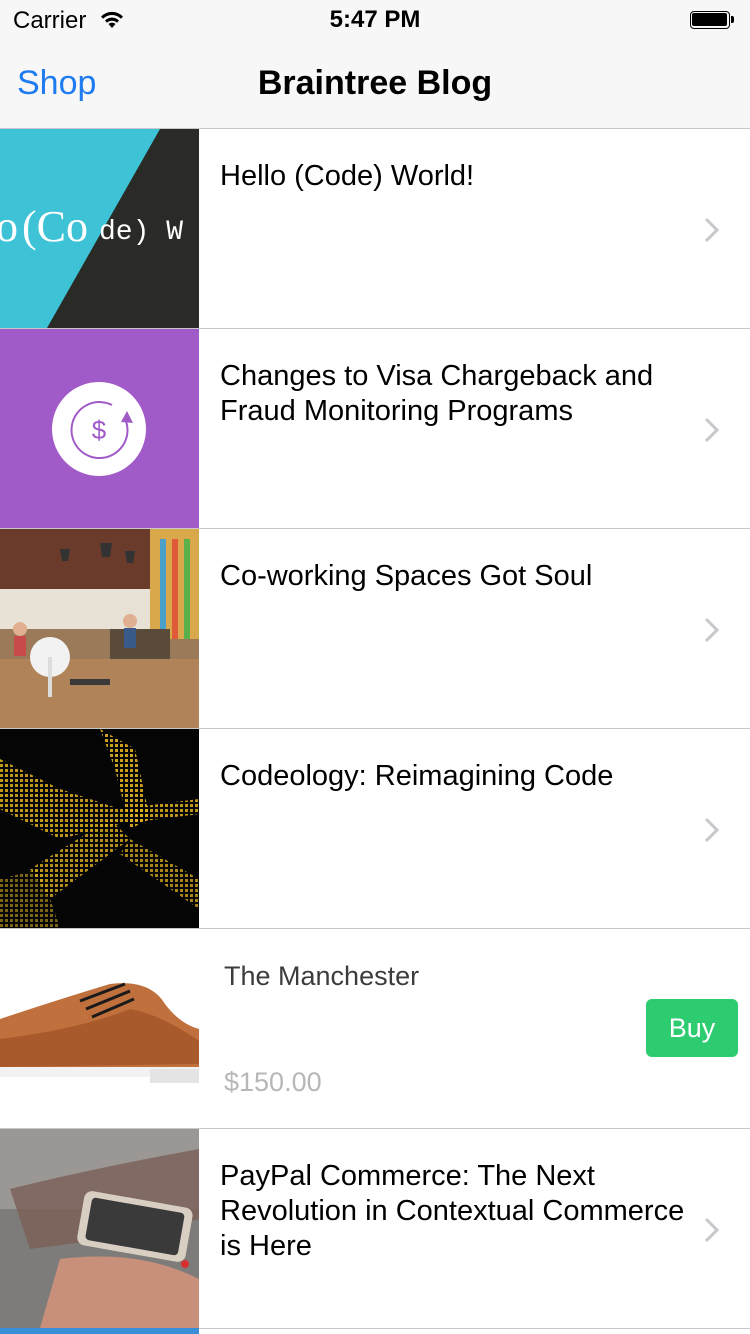 The width and height of the screenshot is (750, 1334). I want to click on coworking-photo, so click(99, 628).